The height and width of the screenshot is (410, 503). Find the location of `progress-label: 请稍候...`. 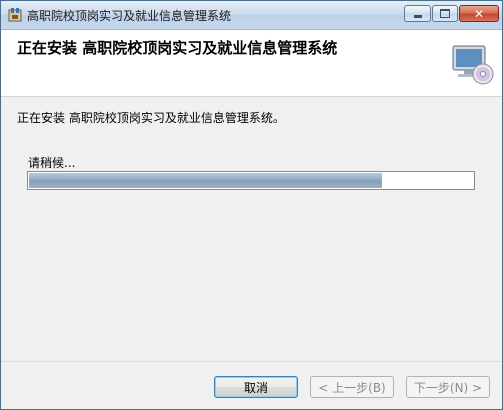

progress-label: 请稍候... is located at coordinates (52, 163).